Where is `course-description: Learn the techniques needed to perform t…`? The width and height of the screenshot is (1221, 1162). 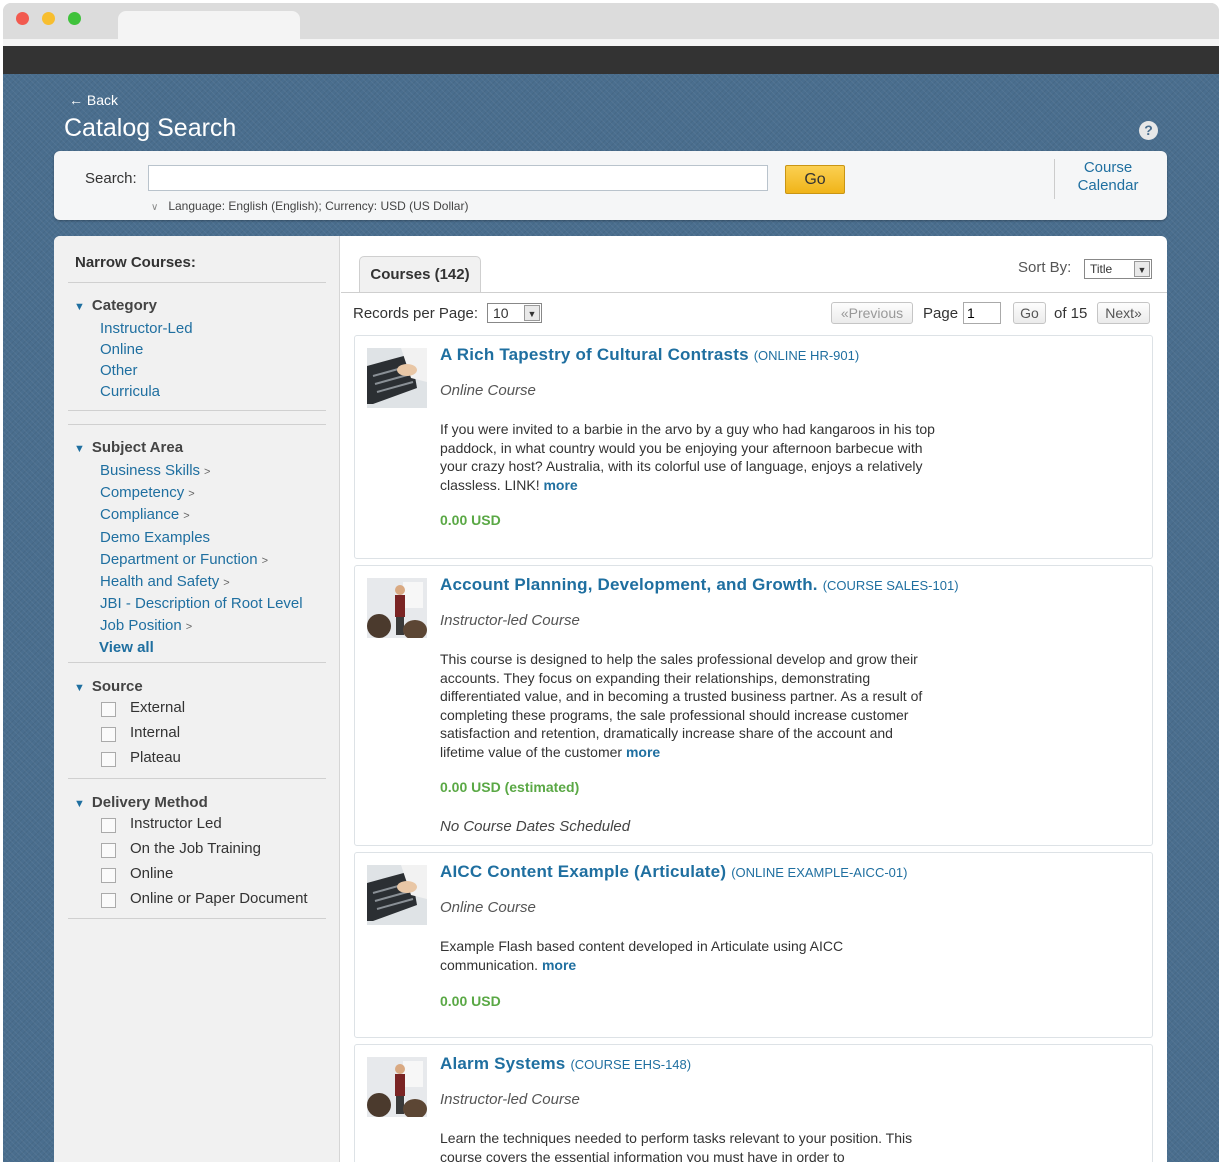 course-description: Learn the techniques needed to perform t… is located at coordinates (690, 1145).